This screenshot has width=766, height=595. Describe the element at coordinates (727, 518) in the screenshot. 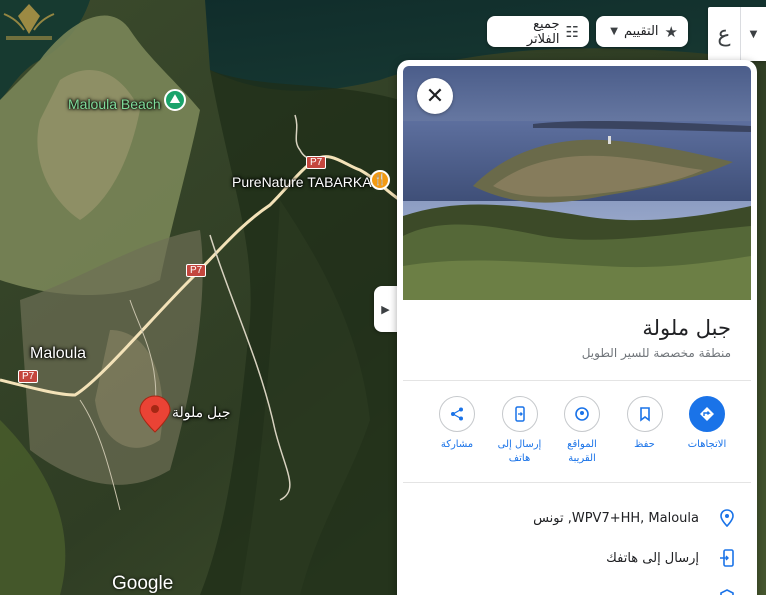

I see `location-pin-icon` at that location.